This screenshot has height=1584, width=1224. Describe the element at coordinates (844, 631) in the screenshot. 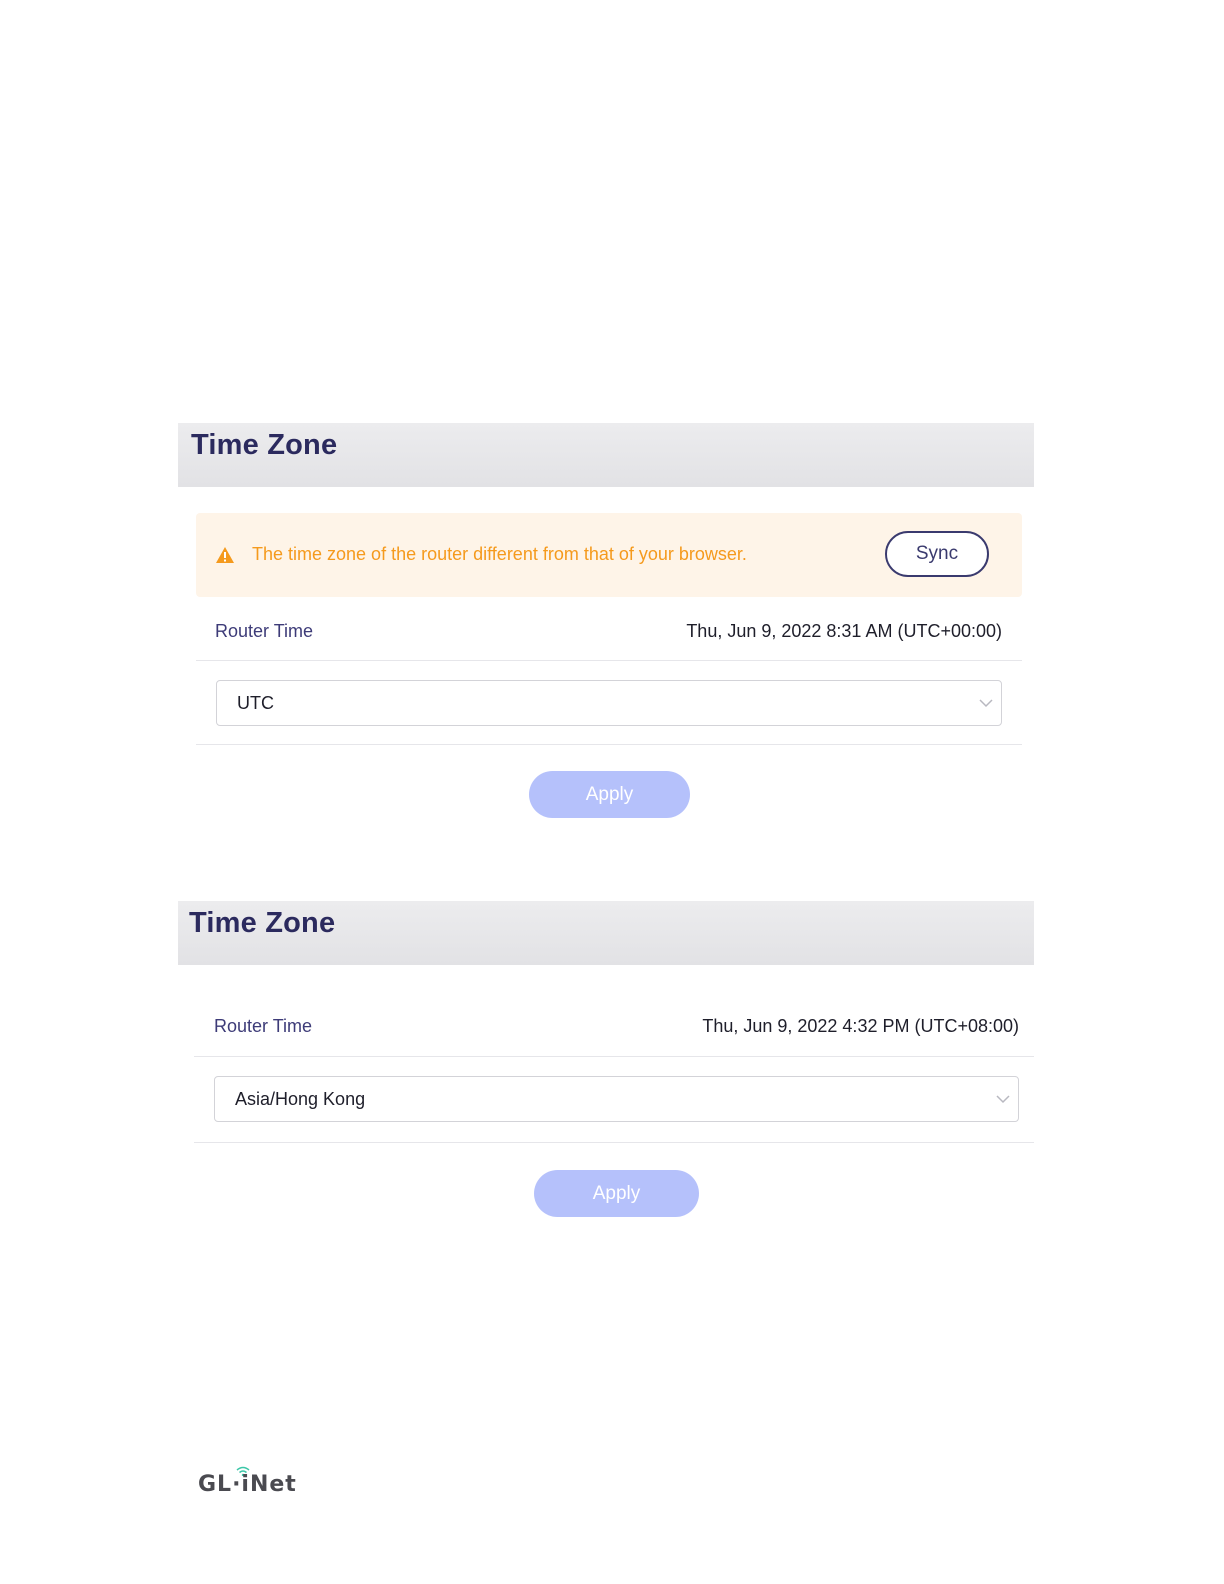

I see `router-time-value: Thu, Jun 9, 2022 8:31 AM (UTC+00:00)` at that location.